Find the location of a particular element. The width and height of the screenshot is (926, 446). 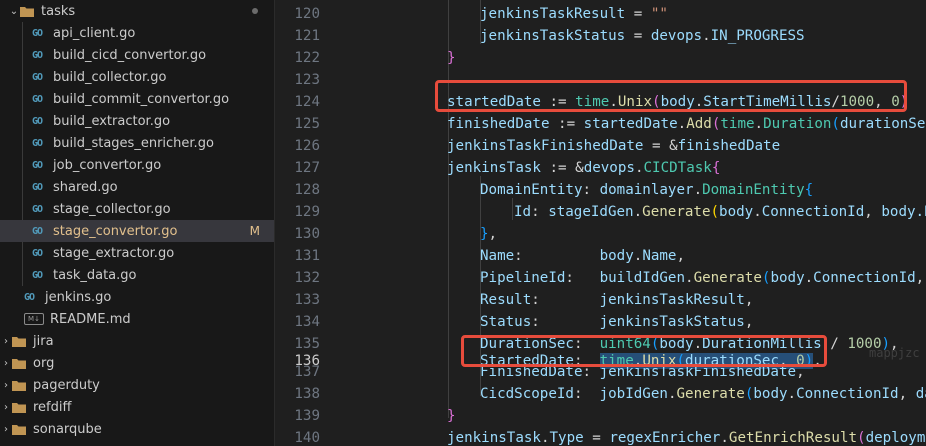

line-number: 121 is located at coordinates (307, 36).